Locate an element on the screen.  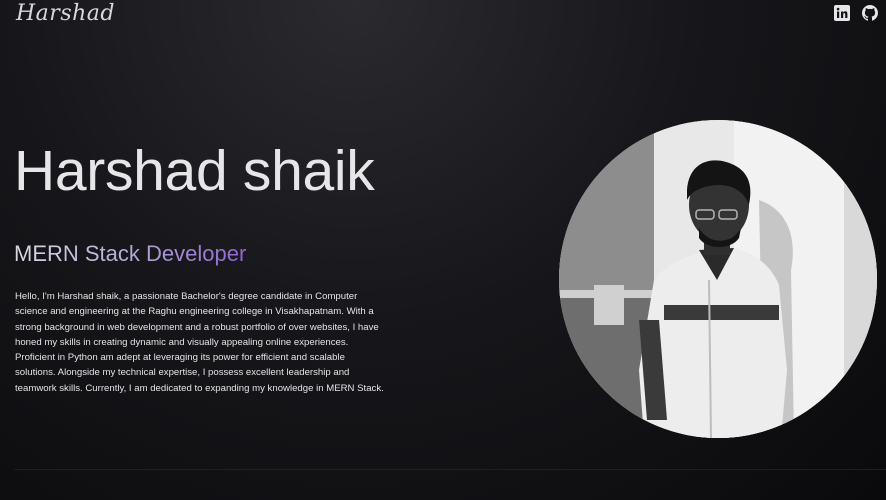
linkedin-link is located at coordinates (842, 13).